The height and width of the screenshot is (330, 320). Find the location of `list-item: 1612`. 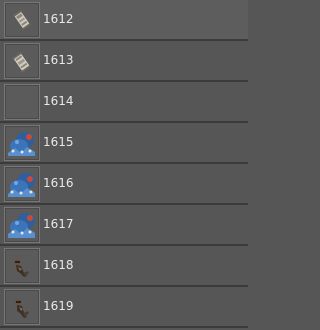

list-item: 1612 is located at coordinates (124, 20).